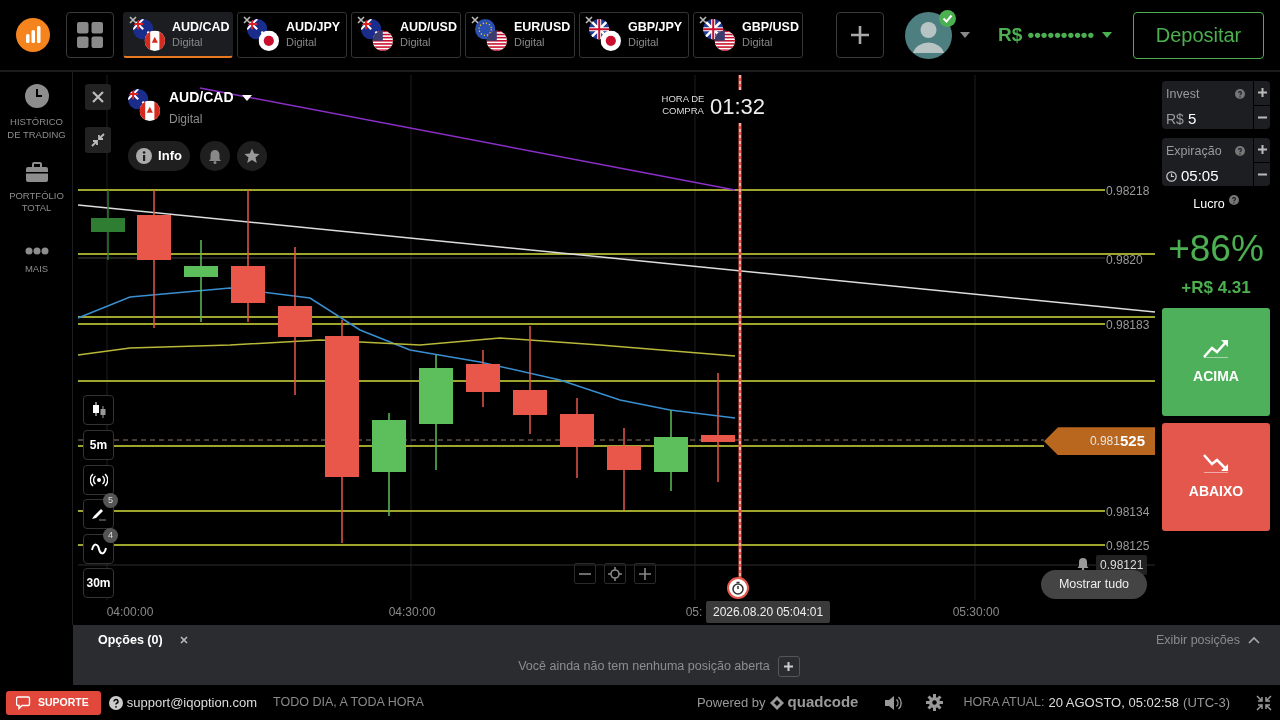 The width and height of the screenshot is (1280, 720). What do you see at coordinates (748, 35) in the screenshot?
I see `asset-tab: GBP/USD Digital` at bounding box center [748, 35].